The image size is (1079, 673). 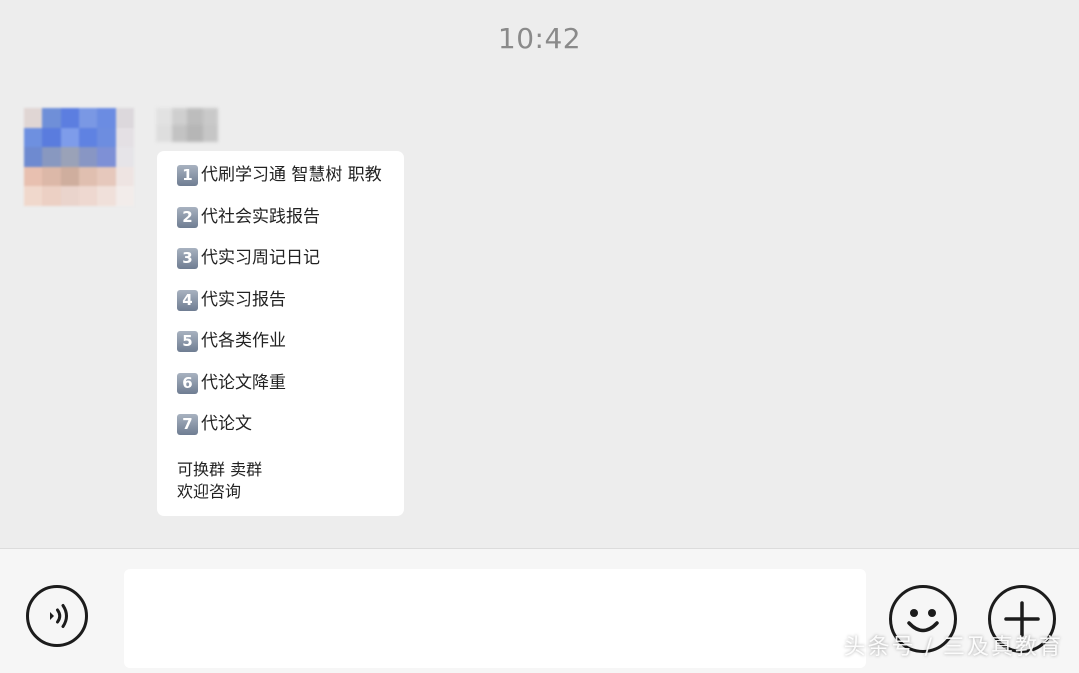 I want to click on number-badge: 1, so click(x=187, y=175).